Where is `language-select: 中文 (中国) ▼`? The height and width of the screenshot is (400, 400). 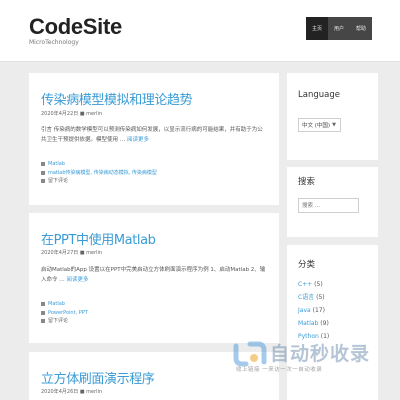
language-select: 中文 (中国) ▼ is located at coordinates (319, 125).